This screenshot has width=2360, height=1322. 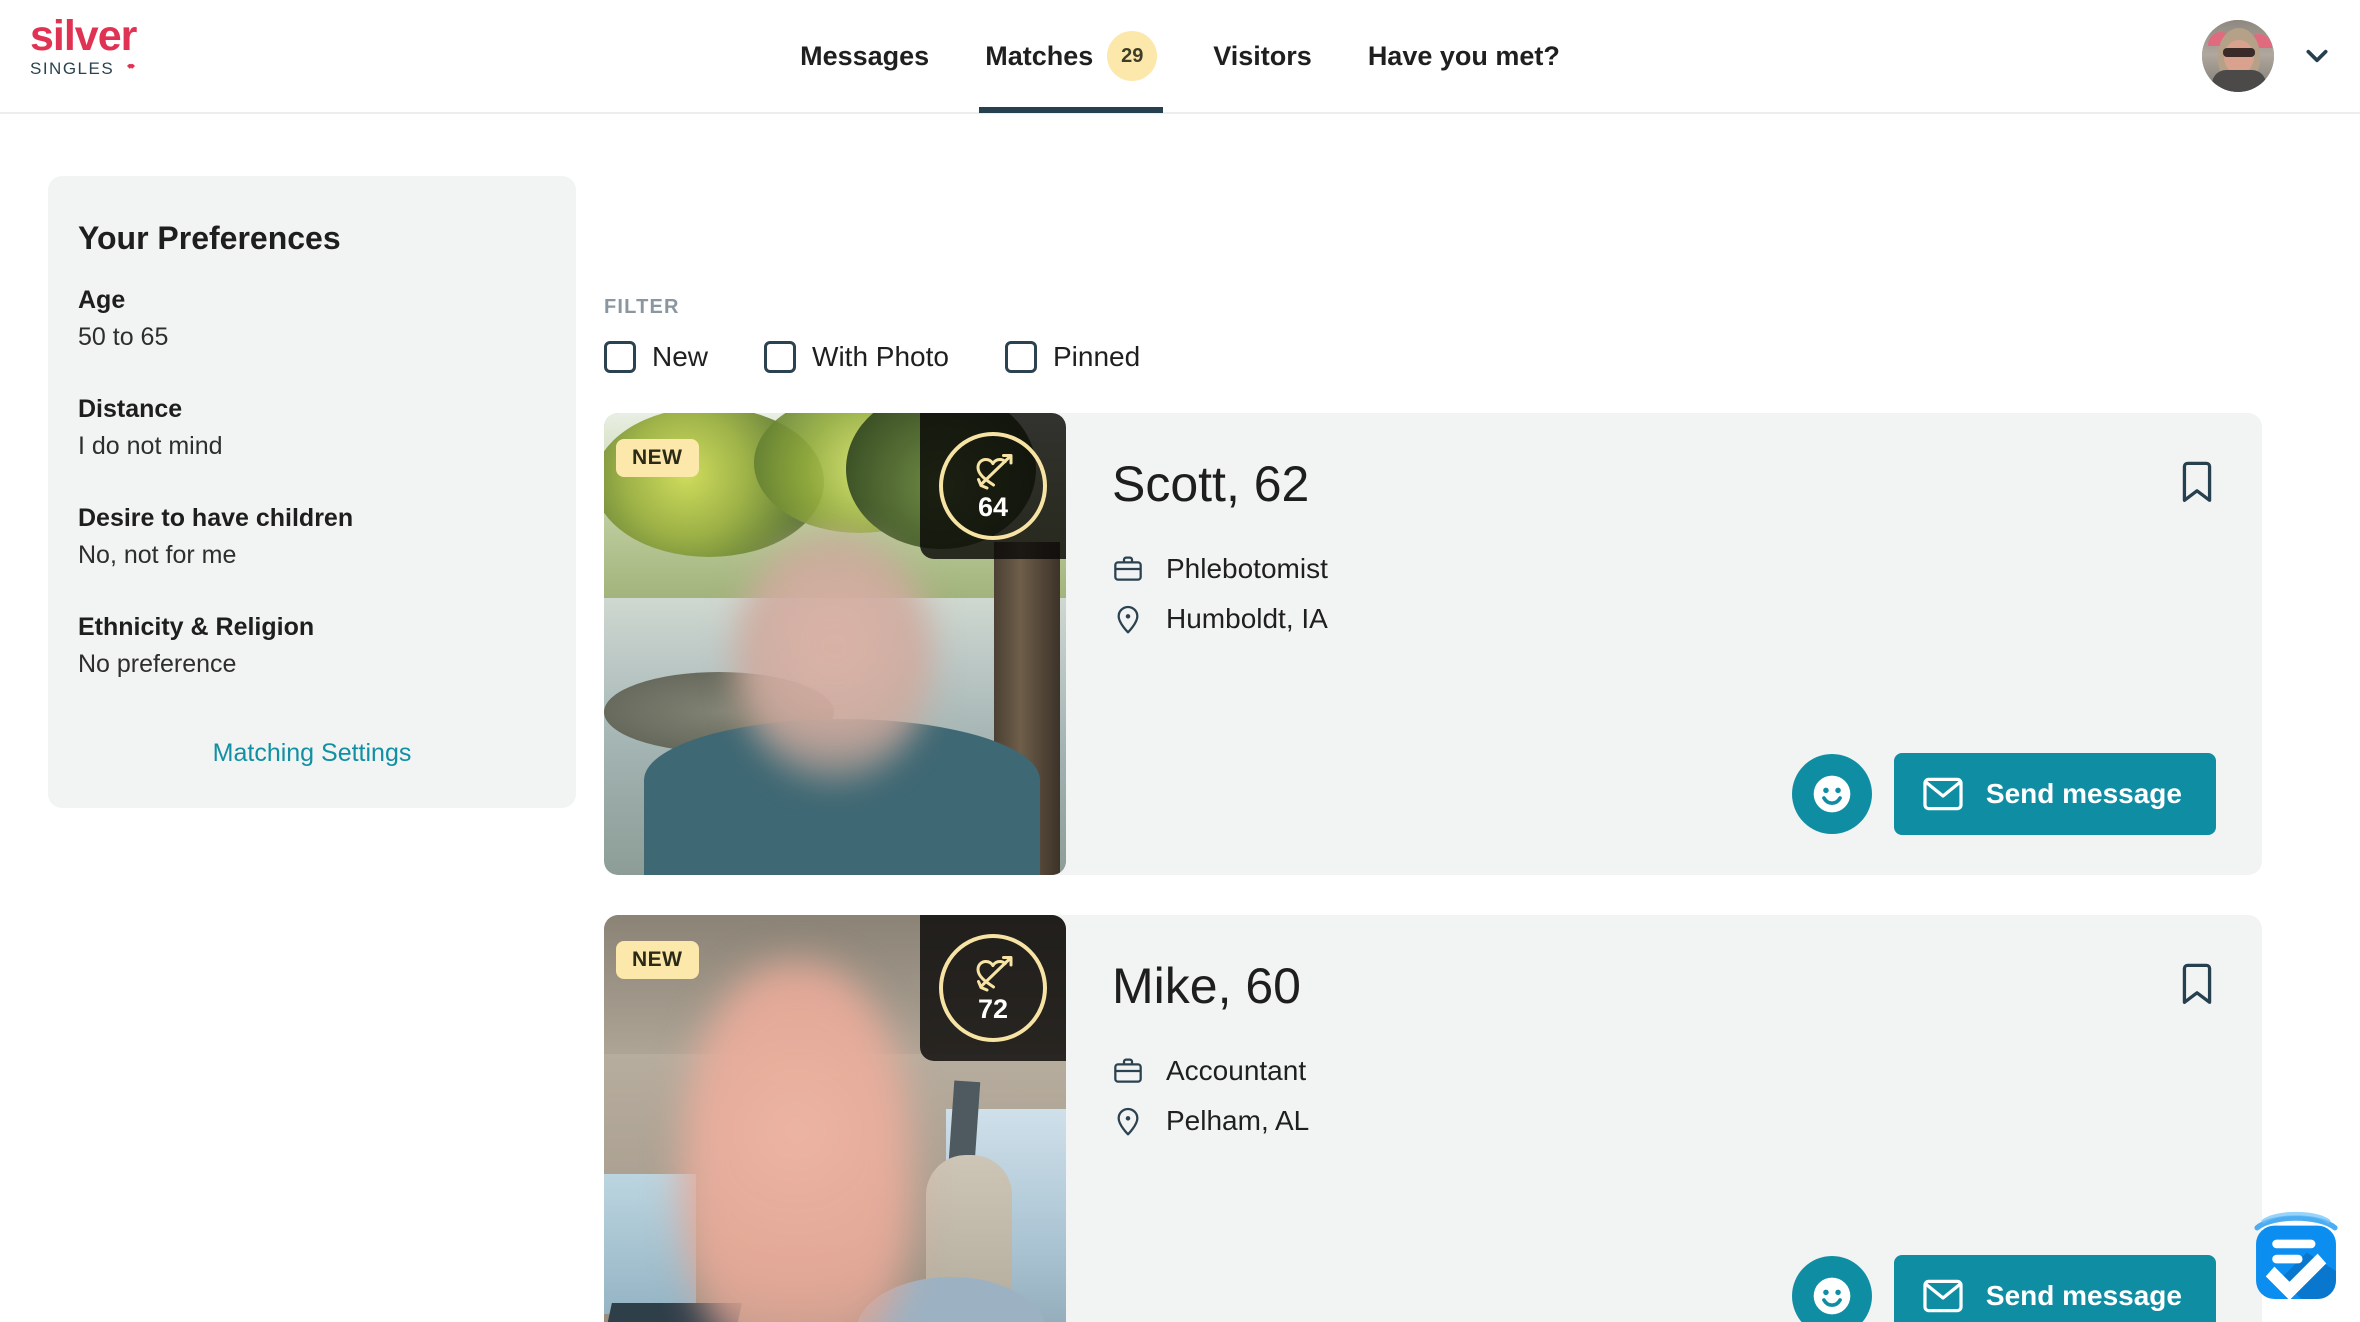 I want to click on nav-label-visitors: Visitors, so click(x=1262, y=55).